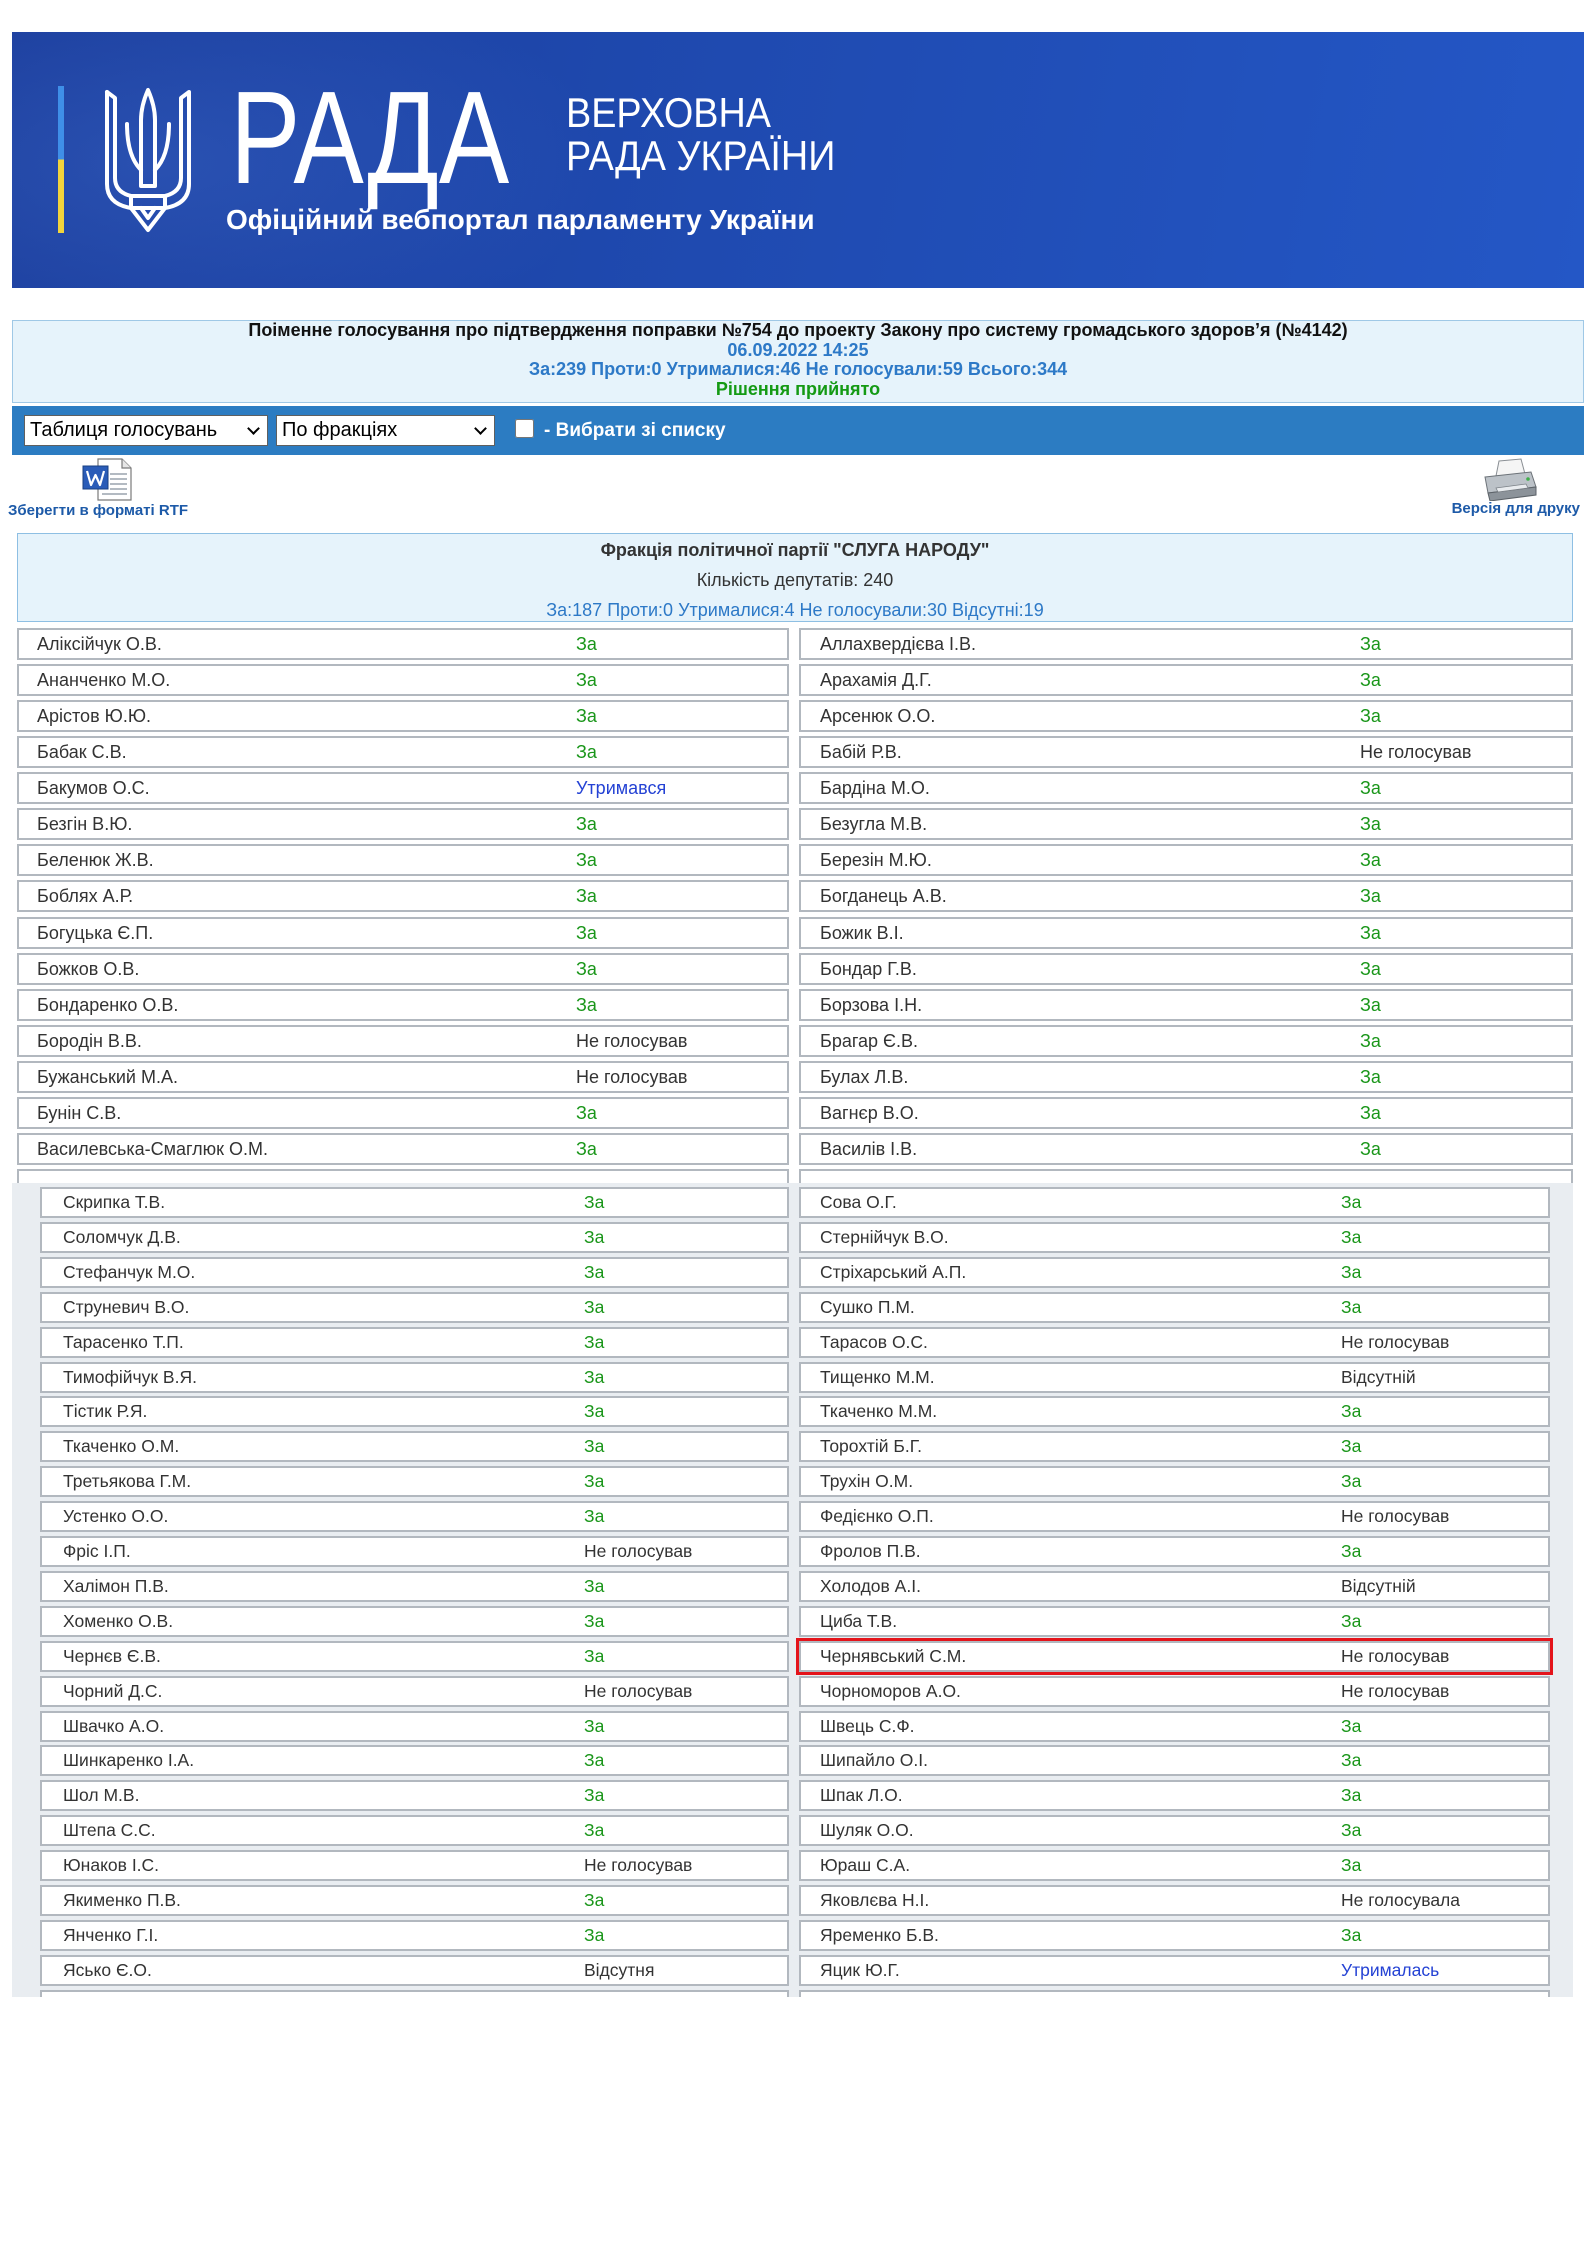 The image size is (1587, 2245). What do you see at coordinates (858, 1202) in the screenshot?
I see `deputy-name: Сова О.Г.` at bounding box center [858, 1202].